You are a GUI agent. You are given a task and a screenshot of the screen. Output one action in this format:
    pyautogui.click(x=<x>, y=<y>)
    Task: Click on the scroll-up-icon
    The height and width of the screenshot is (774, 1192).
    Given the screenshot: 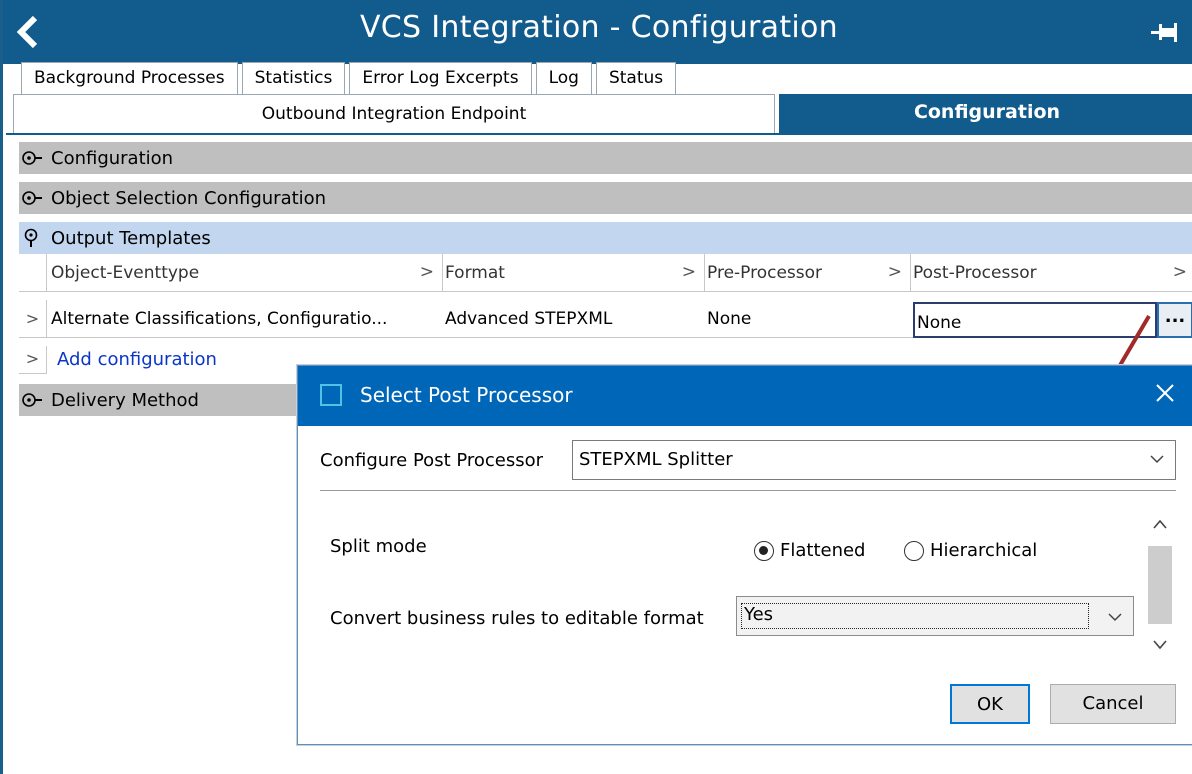 What is the action you would take?
    pyautogui.click(x=1160, y=524)
    